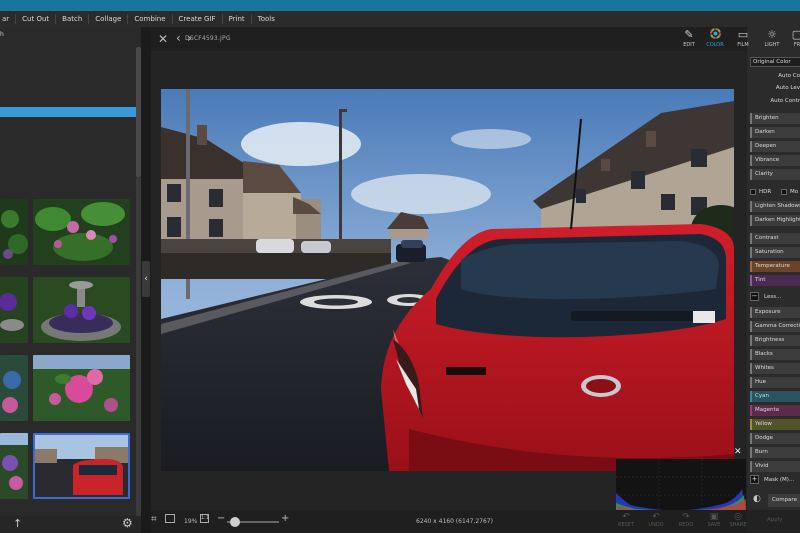 This screenshot has width=800, height=533. Describe the element at coordinates (68, 112) in the screenshot. I see `selected-folder-row` at that location.